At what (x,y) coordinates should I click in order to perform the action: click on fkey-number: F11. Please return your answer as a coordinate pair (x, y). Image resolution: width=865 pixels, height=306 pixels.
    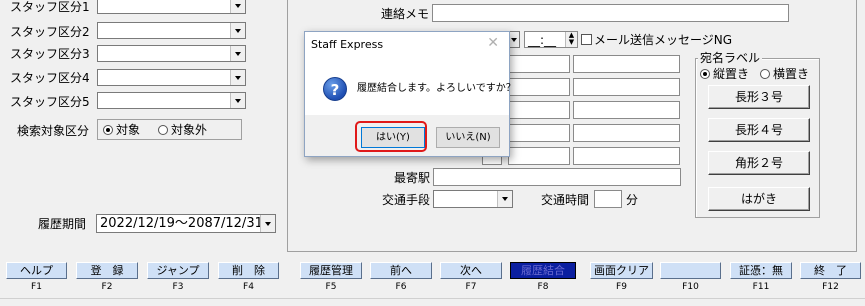
    Looking at the image, I should click on (761, 287).